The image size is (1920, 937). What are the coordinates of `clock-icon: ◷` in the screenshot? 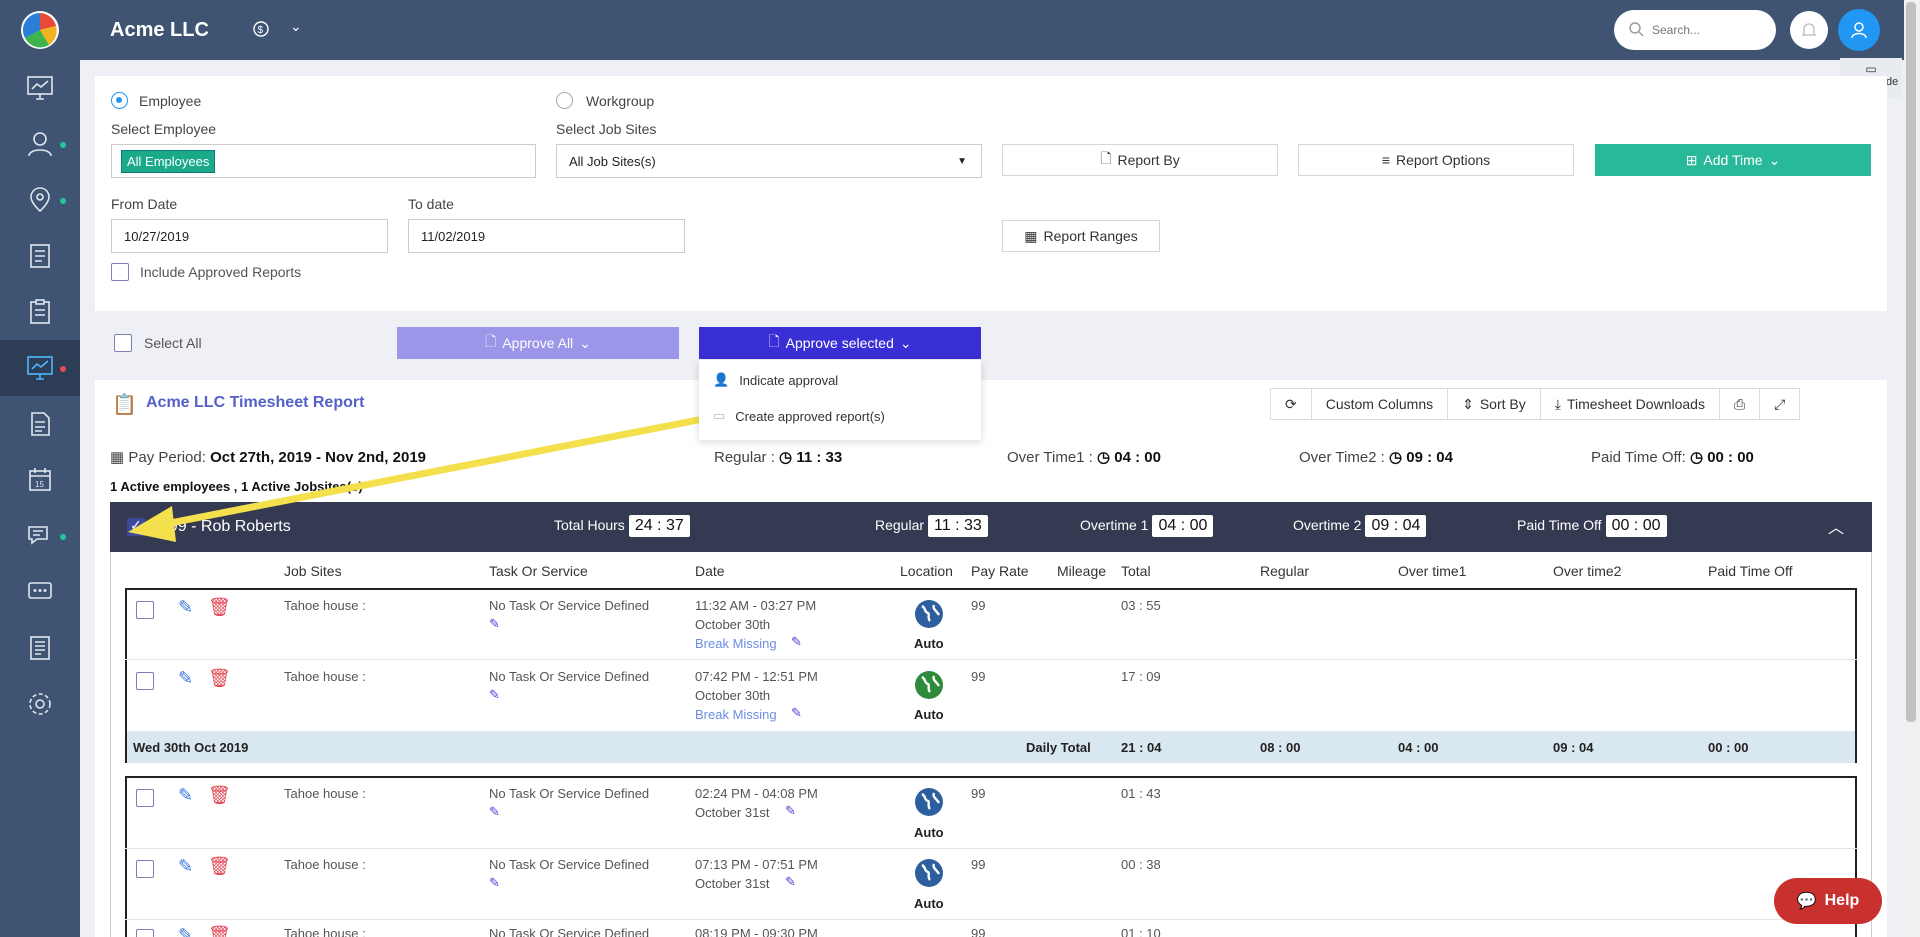 It's located at (786, 457).